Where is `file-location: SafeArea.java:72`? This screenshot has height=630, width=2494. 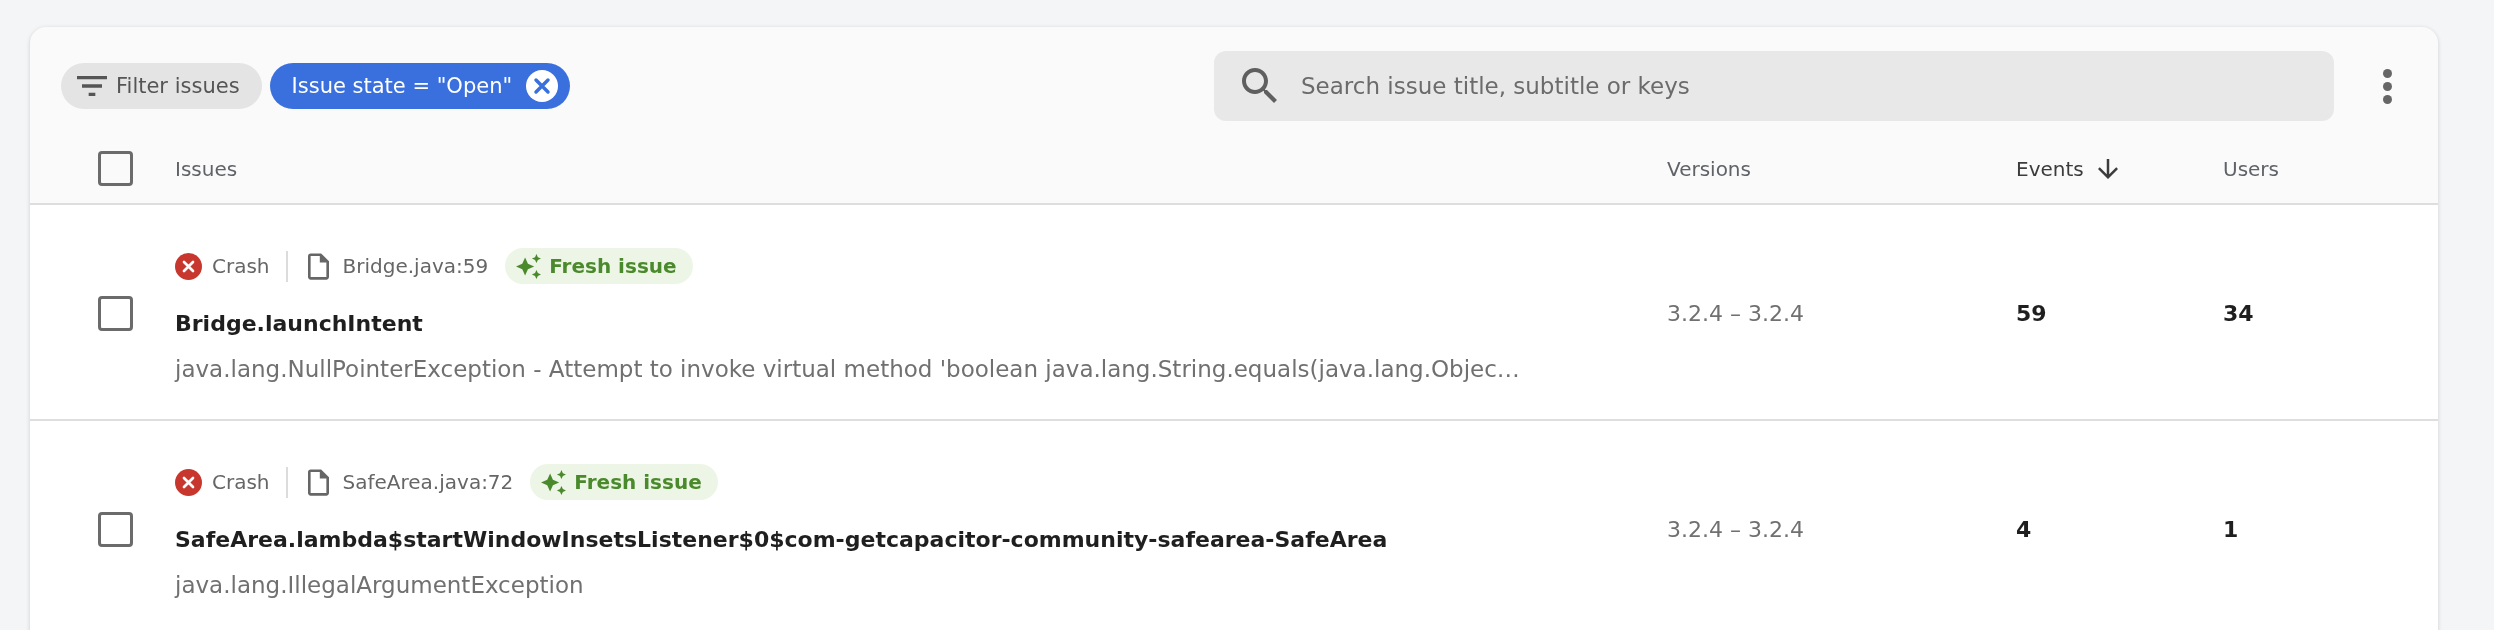 file-location: SafeArea.java:72 is located at coordinates (428, 482).